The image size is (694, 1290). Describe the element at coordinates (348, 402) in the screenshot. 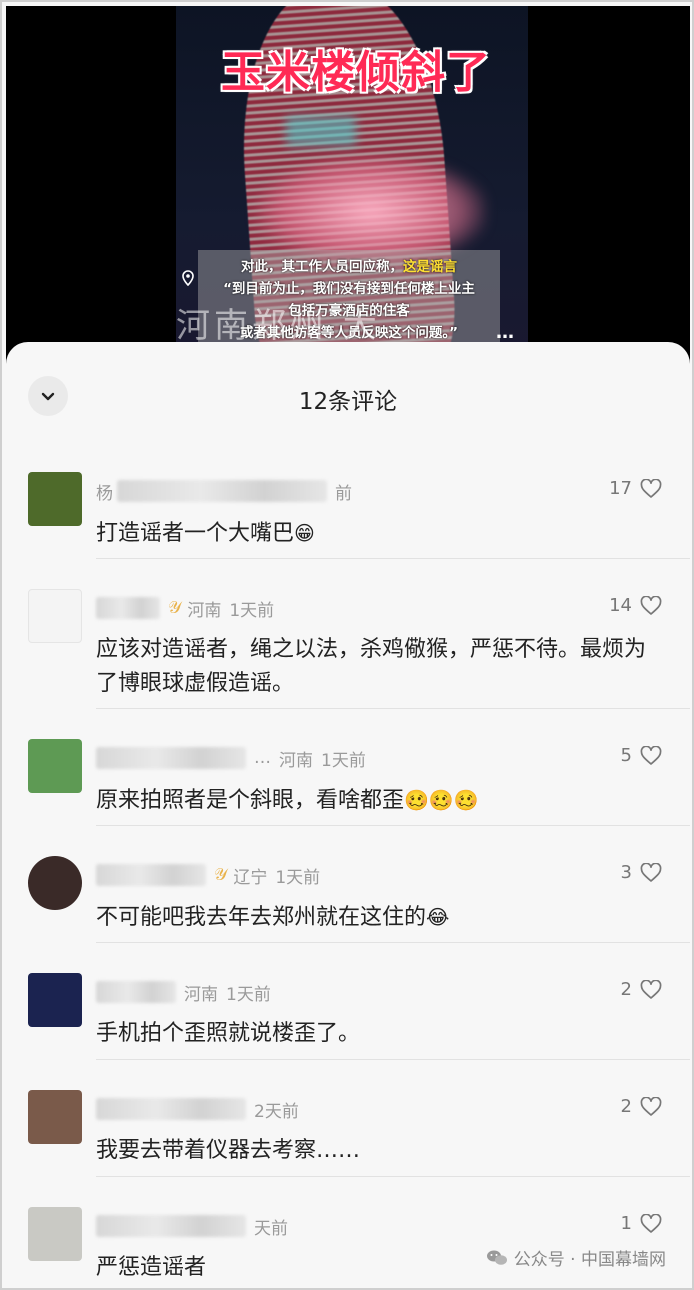

I see `comment-count-title: 12条评论` at that location.